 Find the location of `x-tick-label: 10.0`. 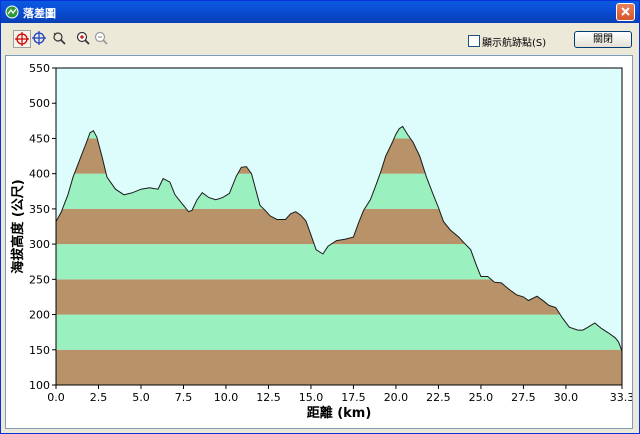

x-tick-label: 10.0 is located at coordinates (226, 397).